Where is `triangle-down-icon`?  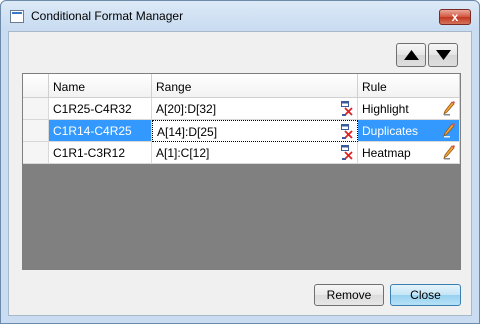 triangle-down-icon is located at coordinates (443, 55).